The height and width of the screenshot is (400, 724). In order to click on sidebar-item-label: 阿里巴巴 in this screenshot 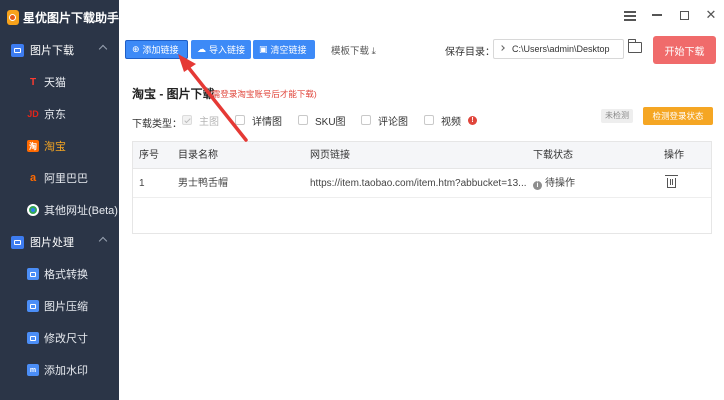, I will do `click(66, 179)`.